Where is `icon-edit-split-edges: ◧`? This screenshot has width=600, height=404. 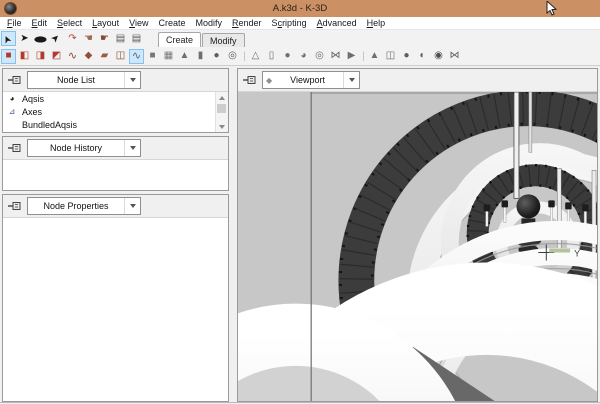 icon-edit-split-edges: ◧ is located at coordinates (24, 56).